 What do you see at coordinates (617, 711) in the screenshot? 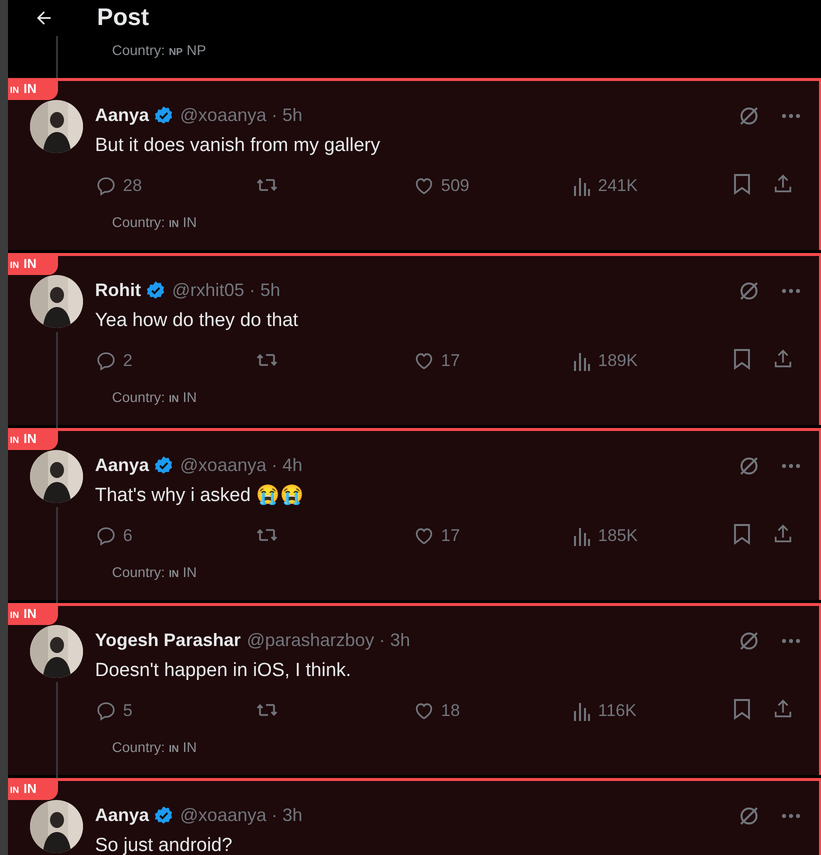
I see `view-count: 116K` at bounding box center [617, 711].